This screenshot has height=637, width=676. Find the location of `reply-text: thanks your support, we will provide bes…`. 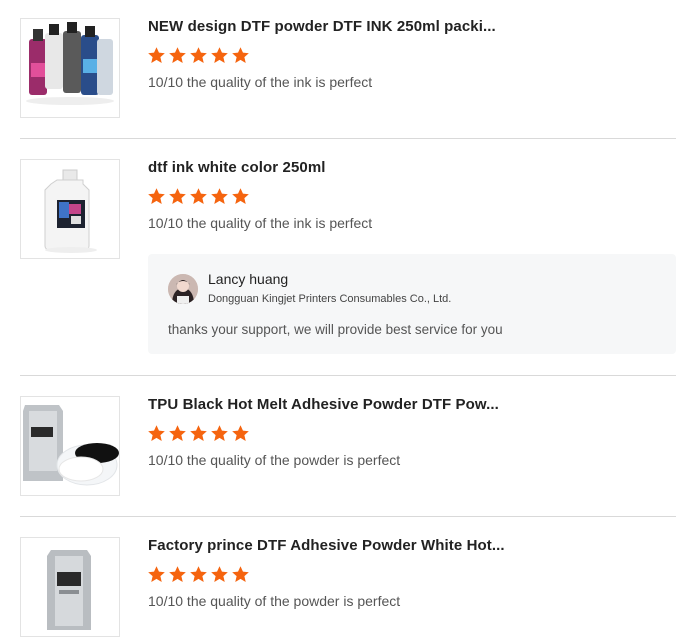

reply-text: thanks your support, we will provide bes… is located at coordinates (335, 329).